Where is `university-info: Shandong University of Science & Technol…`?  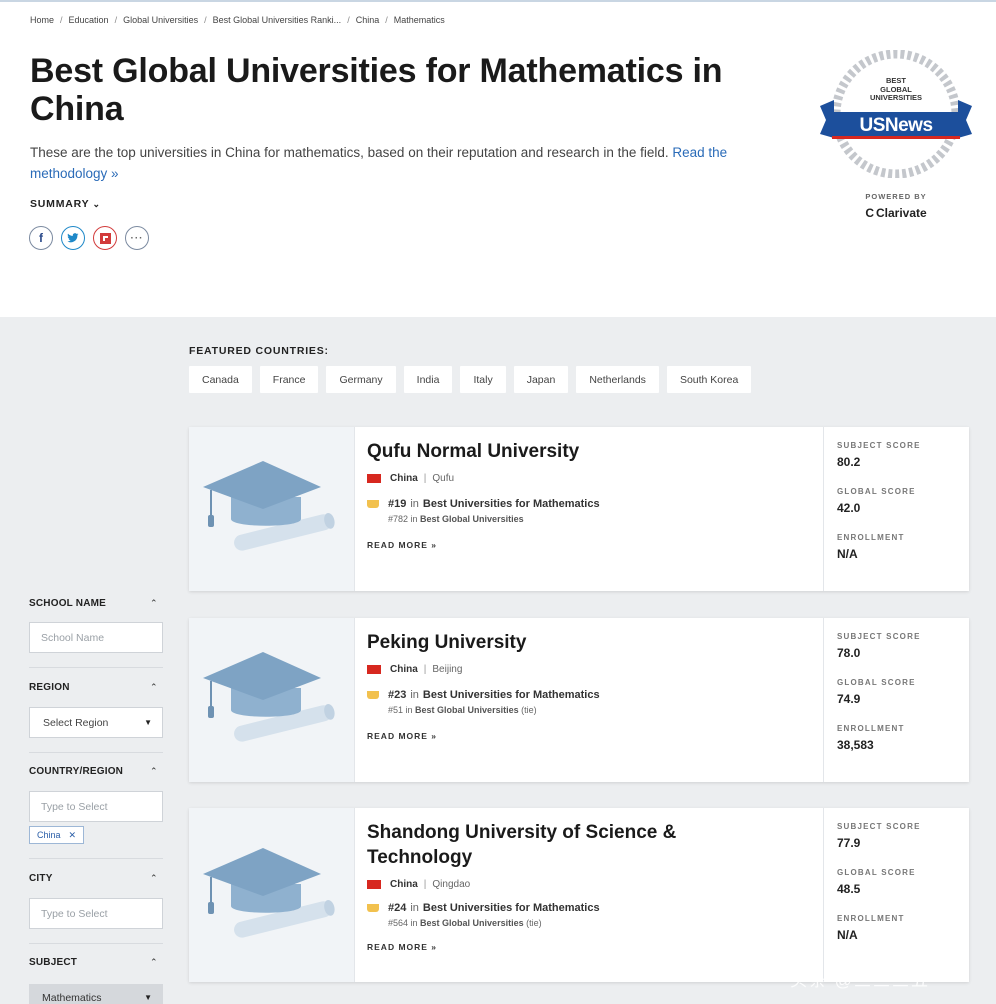
university-info: Shandong University of Science & Technol… is located at coordinates (557, 886).